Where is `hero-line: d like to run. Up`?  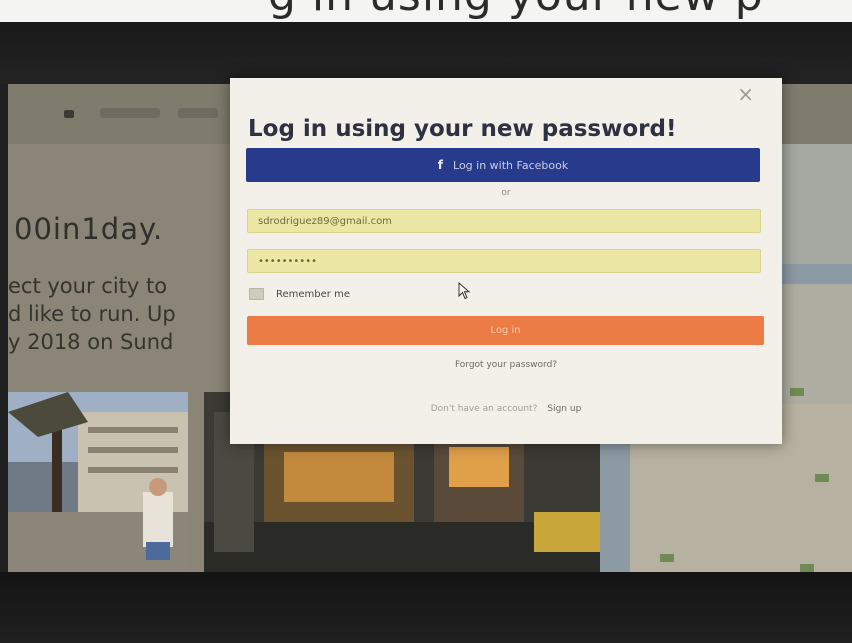 hero-line: d like to run. Up is located at coordinates (92, 314).